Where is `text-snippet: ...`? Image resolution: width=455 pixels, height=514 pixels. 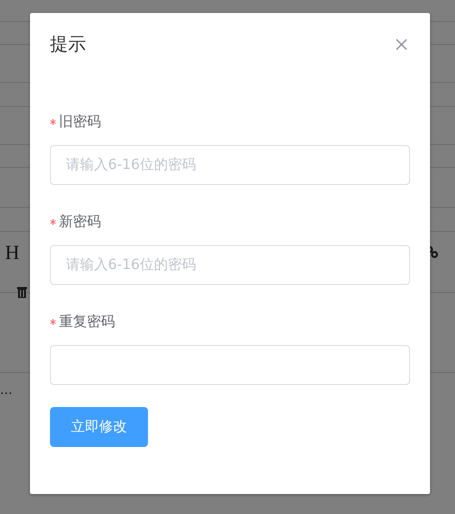 text-snippet: ... is located at coordinates (7, 390).